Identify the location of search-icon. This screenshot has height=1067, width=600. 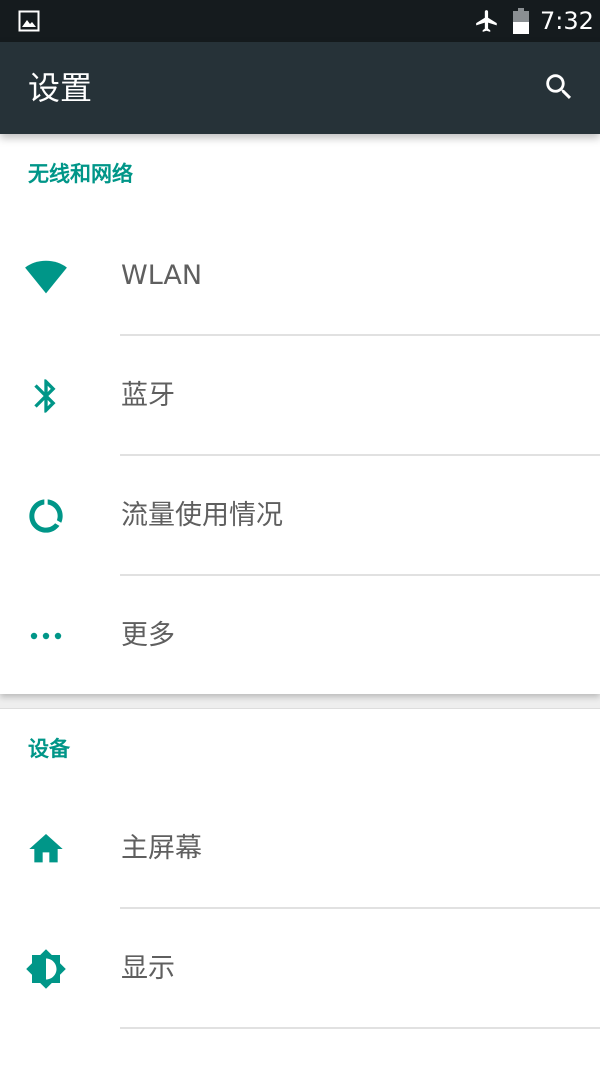
(559, 89).